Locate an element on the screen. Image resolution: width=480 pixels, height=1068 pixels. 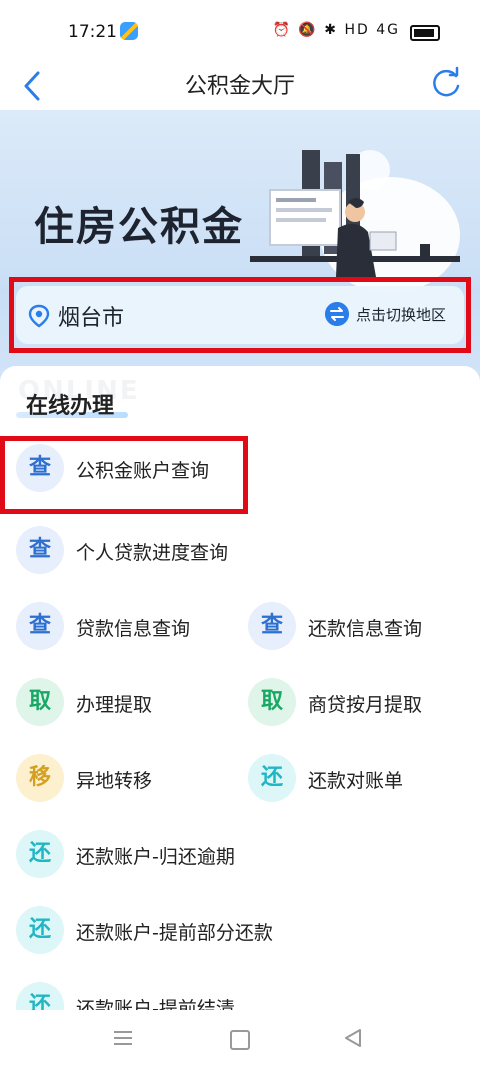
service-item-monthly-withdraw: 取 商贷按月提取 is located at coordinates (358, 706).